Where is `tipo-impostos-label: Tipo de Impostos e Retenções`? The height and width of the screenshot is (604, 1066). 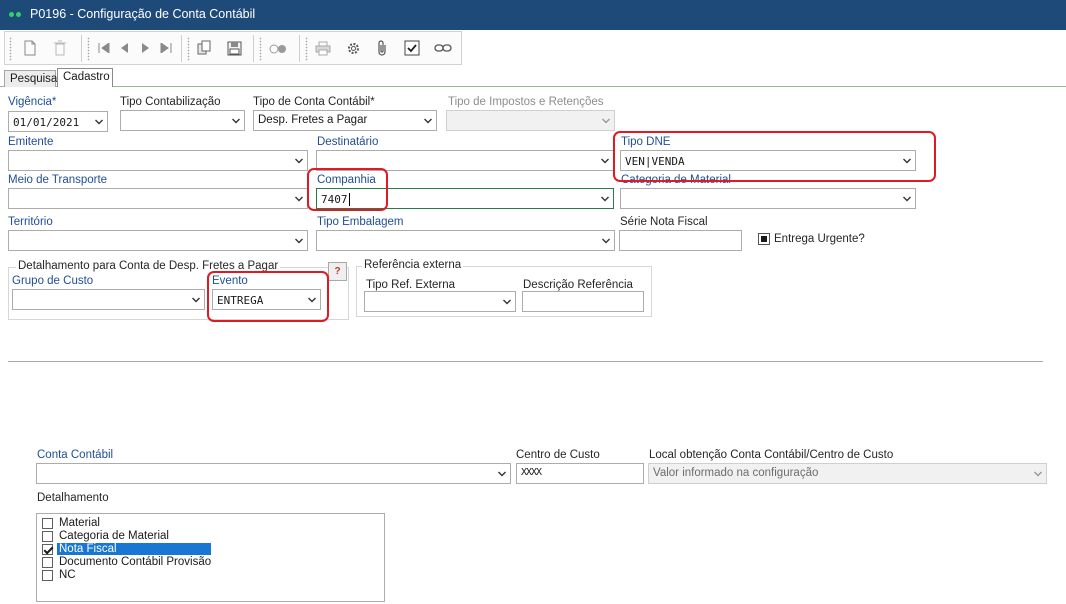
tipo-impostos-label: Tipo de Impostos e Retenções is located at coordinates (526, 102).